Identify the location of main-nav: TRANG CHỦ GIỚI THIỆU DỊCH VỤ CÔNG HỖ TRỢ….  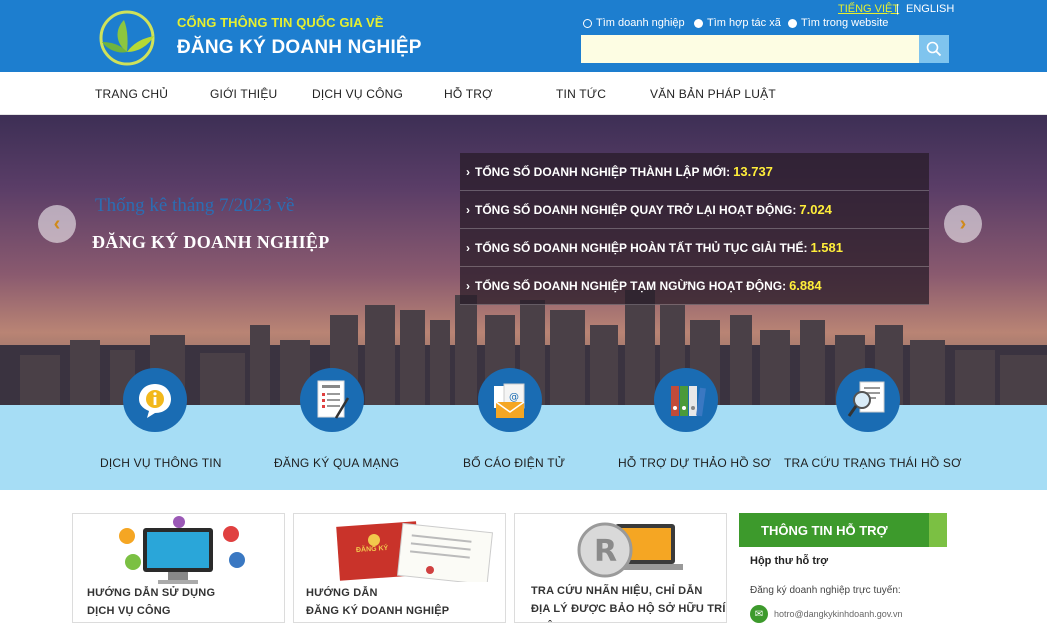
(523, 93).